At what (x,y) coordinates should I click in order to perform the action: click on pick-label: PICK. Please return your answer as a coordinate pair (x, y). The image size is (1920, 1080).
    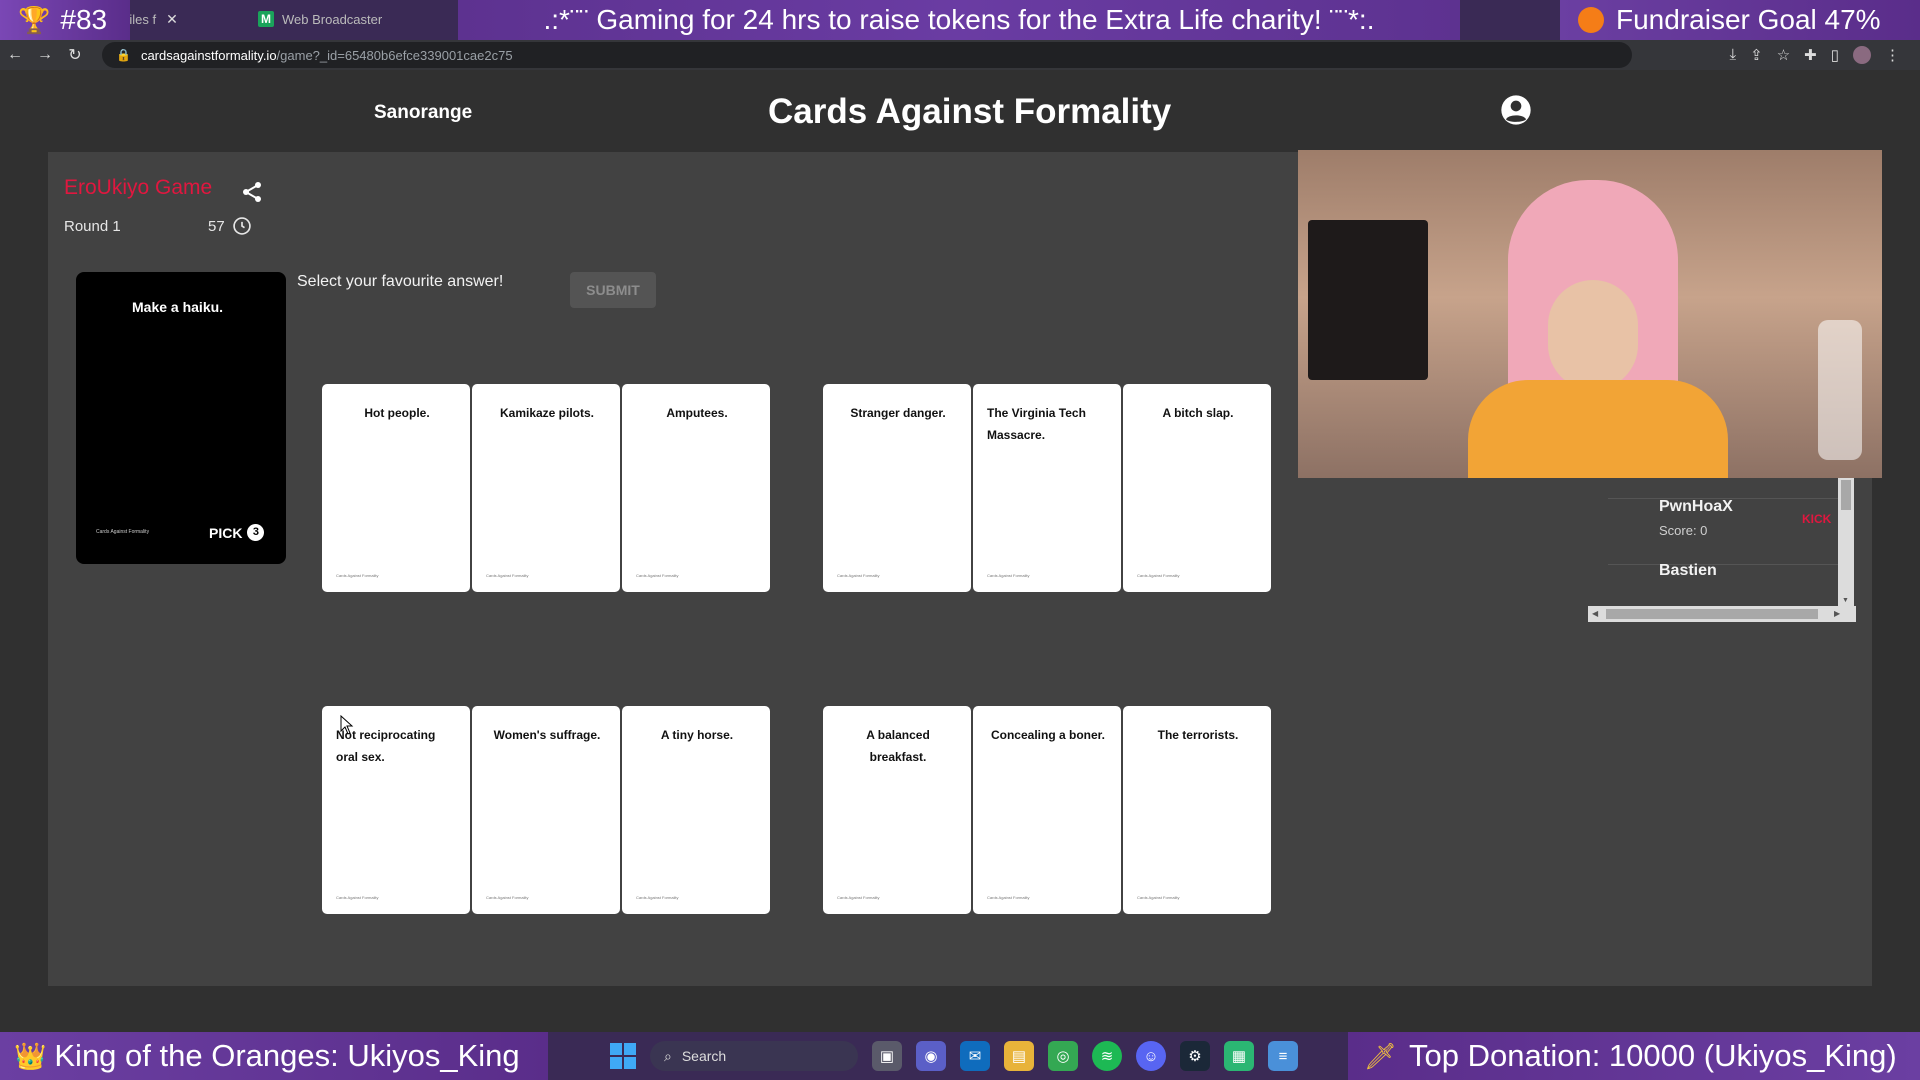
    Looking at the image, I should click on (226, 532).